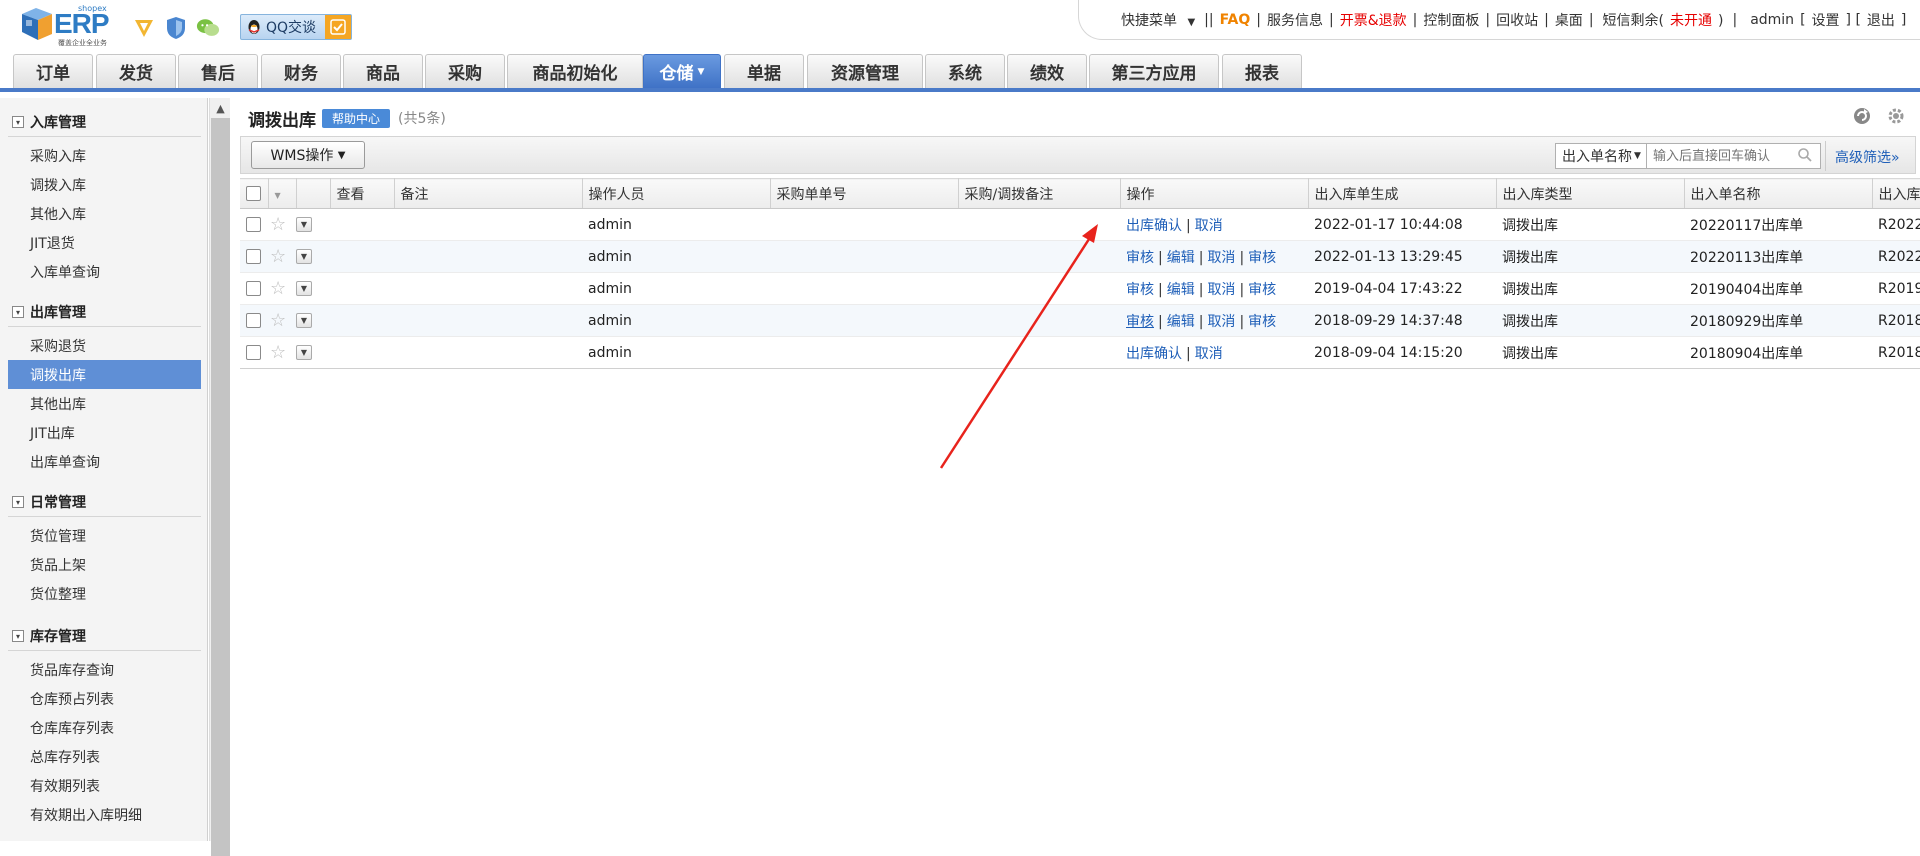 This screenshot has width=1920, height=856. What do you see at coordinates (220, 108) in the screenshot?
I see `scroll-up-icon: ▲` at bounding box center [220, 108].